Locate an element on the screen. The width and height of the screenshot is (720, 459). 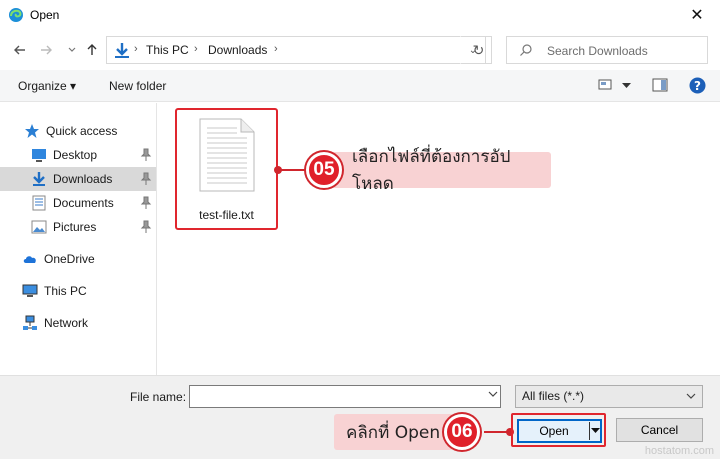
watermark: hostatom.com is located at coordinates (679, 451).